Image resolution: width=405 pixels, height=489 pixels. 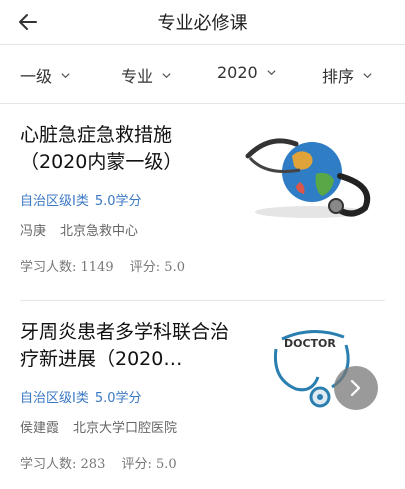 I want to click on filter-specialty: 专业, so click(x=146, y=75).